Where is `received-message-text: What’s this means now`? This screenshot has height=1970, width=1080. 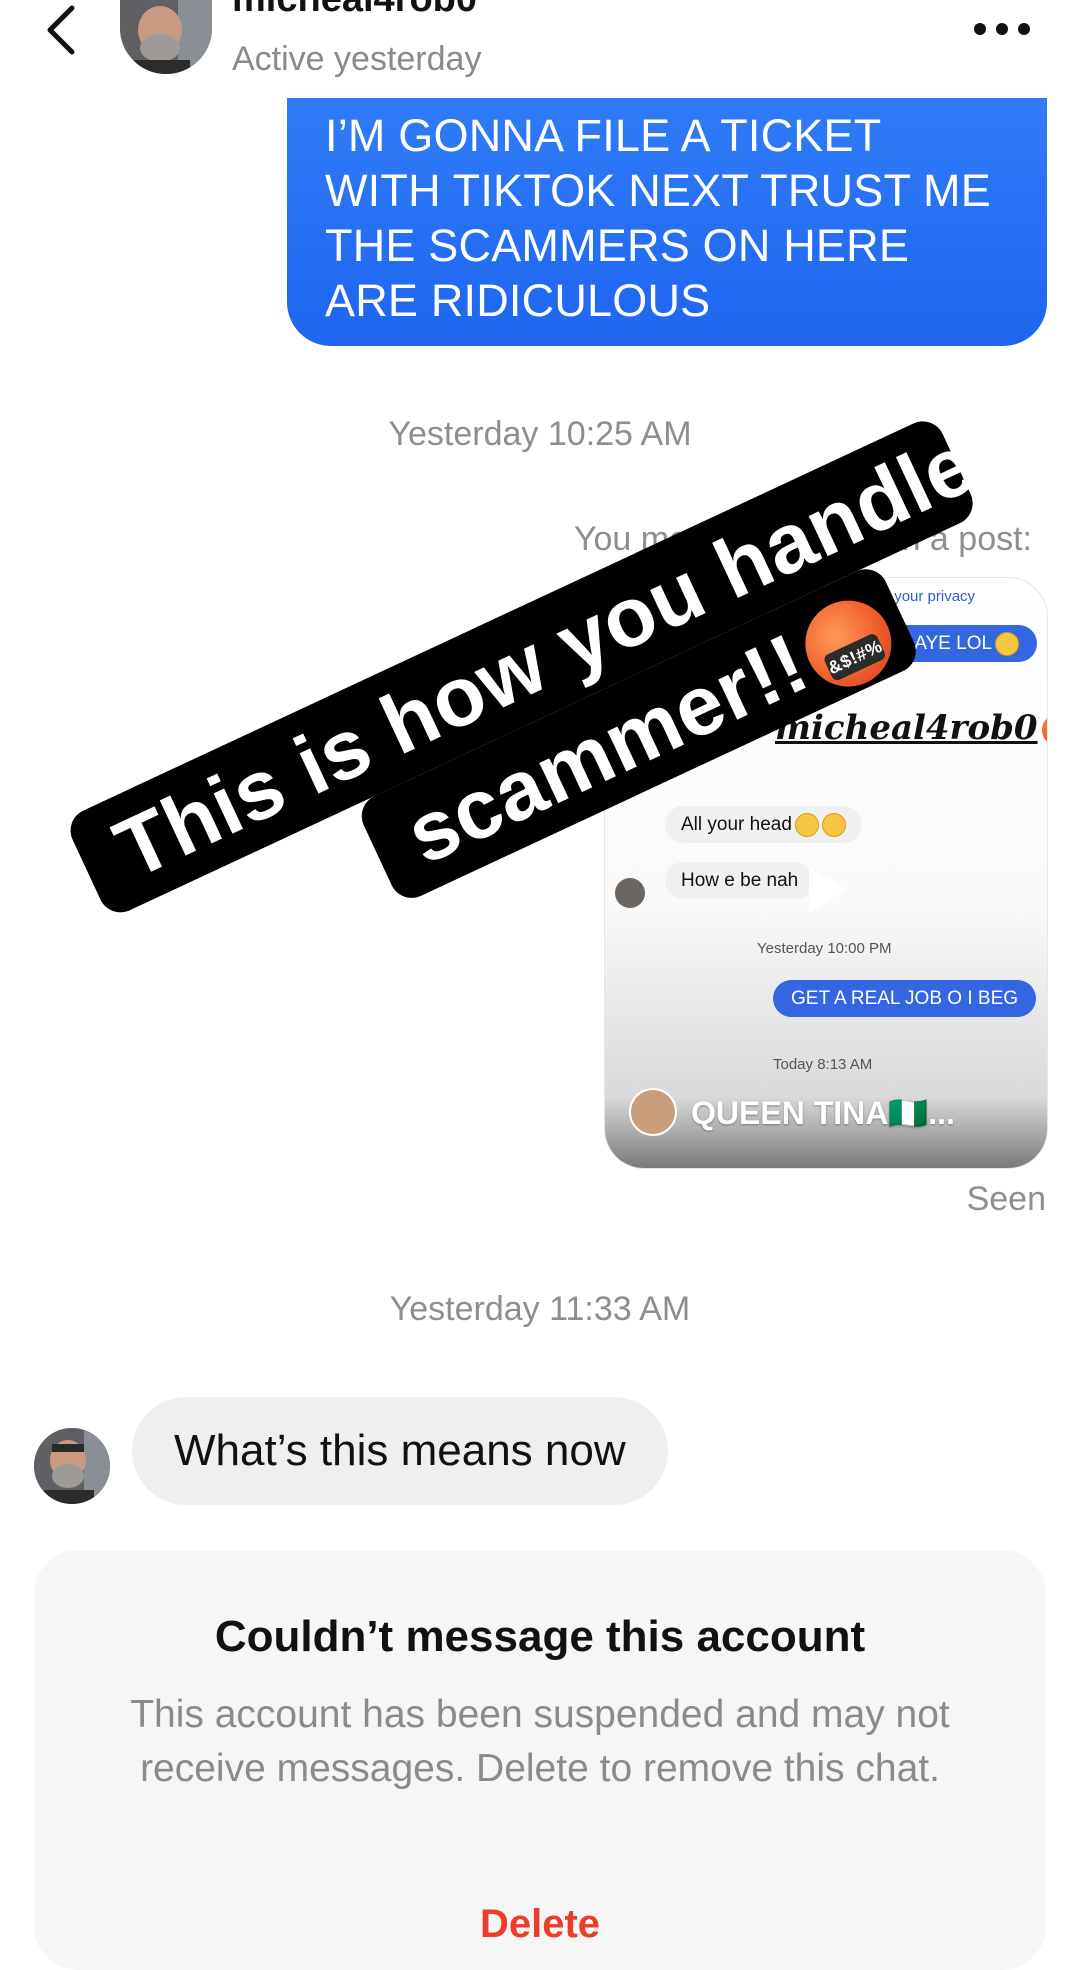
received-message-text: What’s this means now is located at coordinates (400, 1450).